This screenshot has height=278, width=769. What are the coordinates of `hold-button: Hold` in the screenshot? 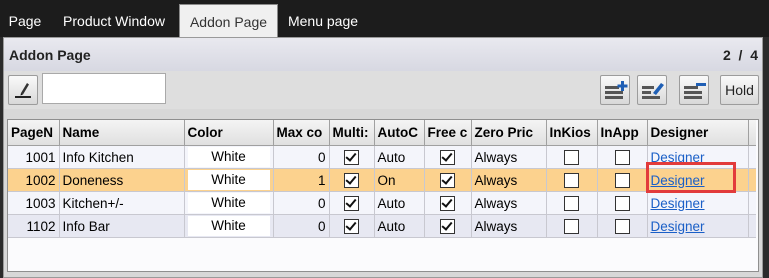 It's located at (739, 90).